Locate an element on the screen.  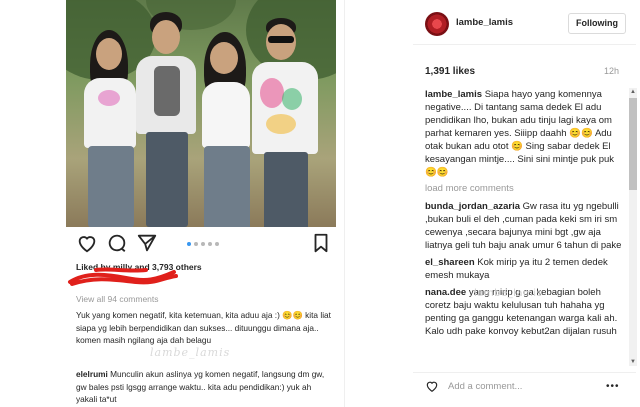
comment-icon is located at coordinates (117, 243).